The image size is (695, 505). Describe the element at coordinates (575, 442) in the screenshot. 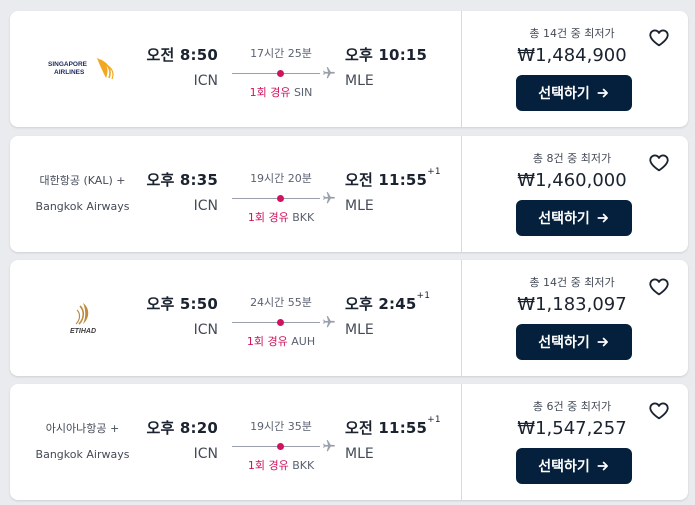

I see `price-section: 총 6건 중 최저가 ₩1,547,257 선택하기` at that location.